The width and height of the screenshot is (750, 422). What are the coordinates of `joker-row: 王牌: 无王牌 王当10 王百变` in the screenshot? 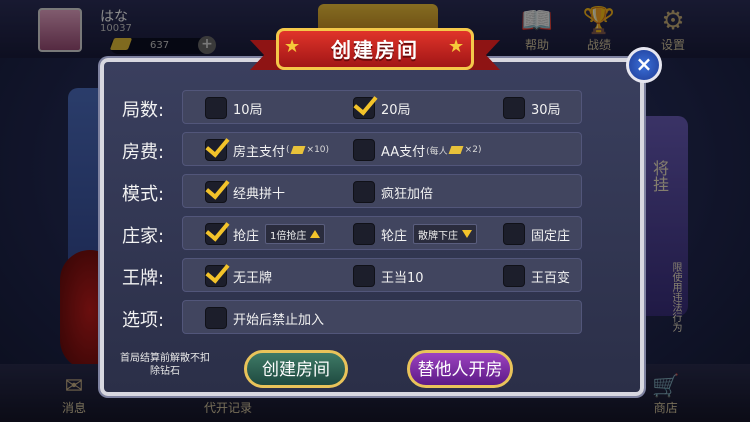 It's located at (346, 275).